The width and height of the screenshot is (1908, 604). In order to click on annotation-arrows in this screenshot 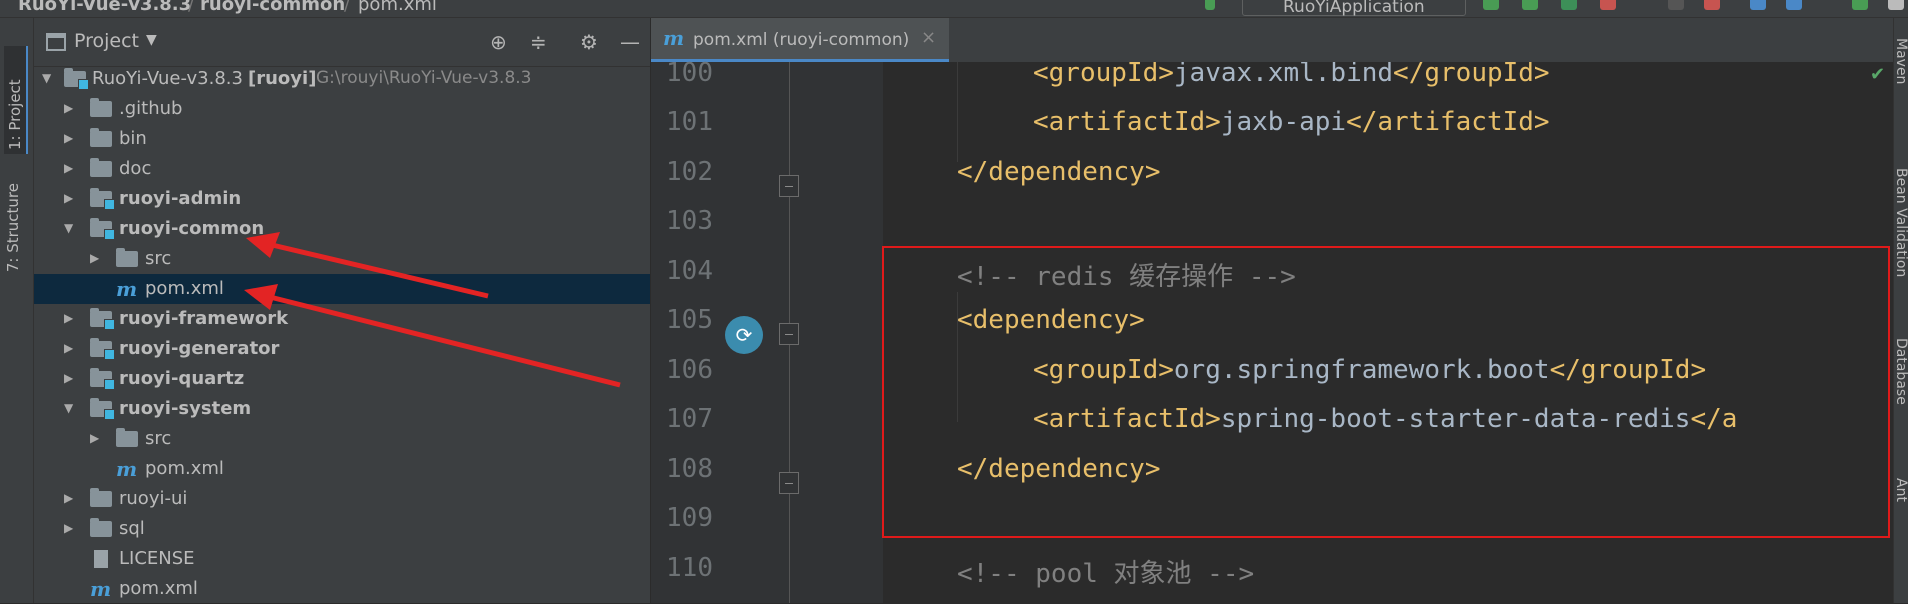, I will do `click(432, 310)`.